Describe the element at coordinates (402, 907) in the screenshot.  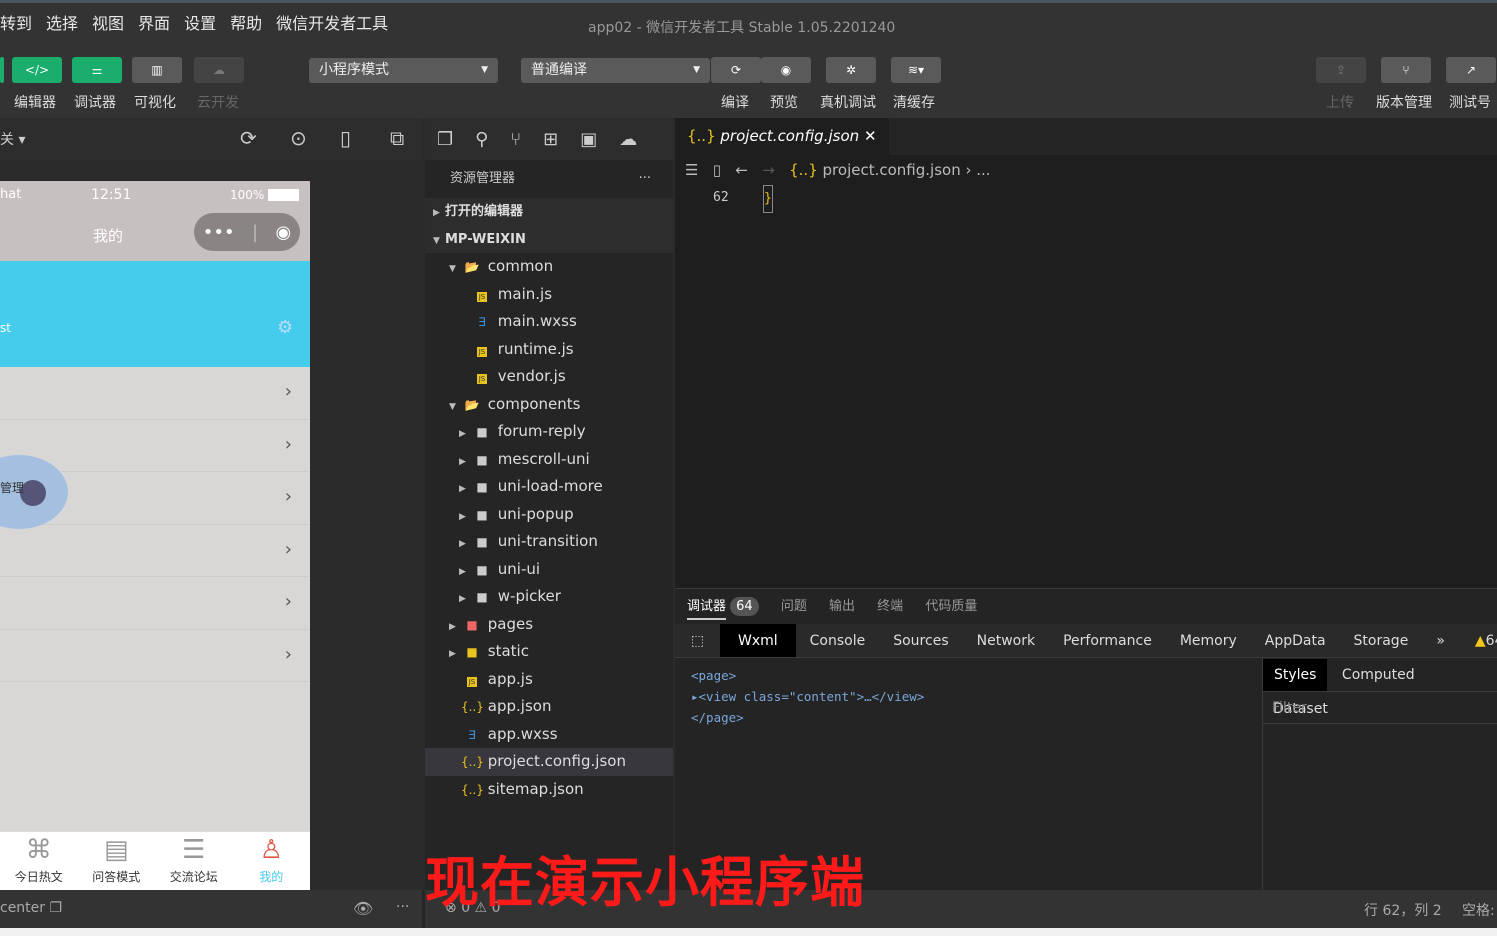
I see `more-icon: ···` at that location.